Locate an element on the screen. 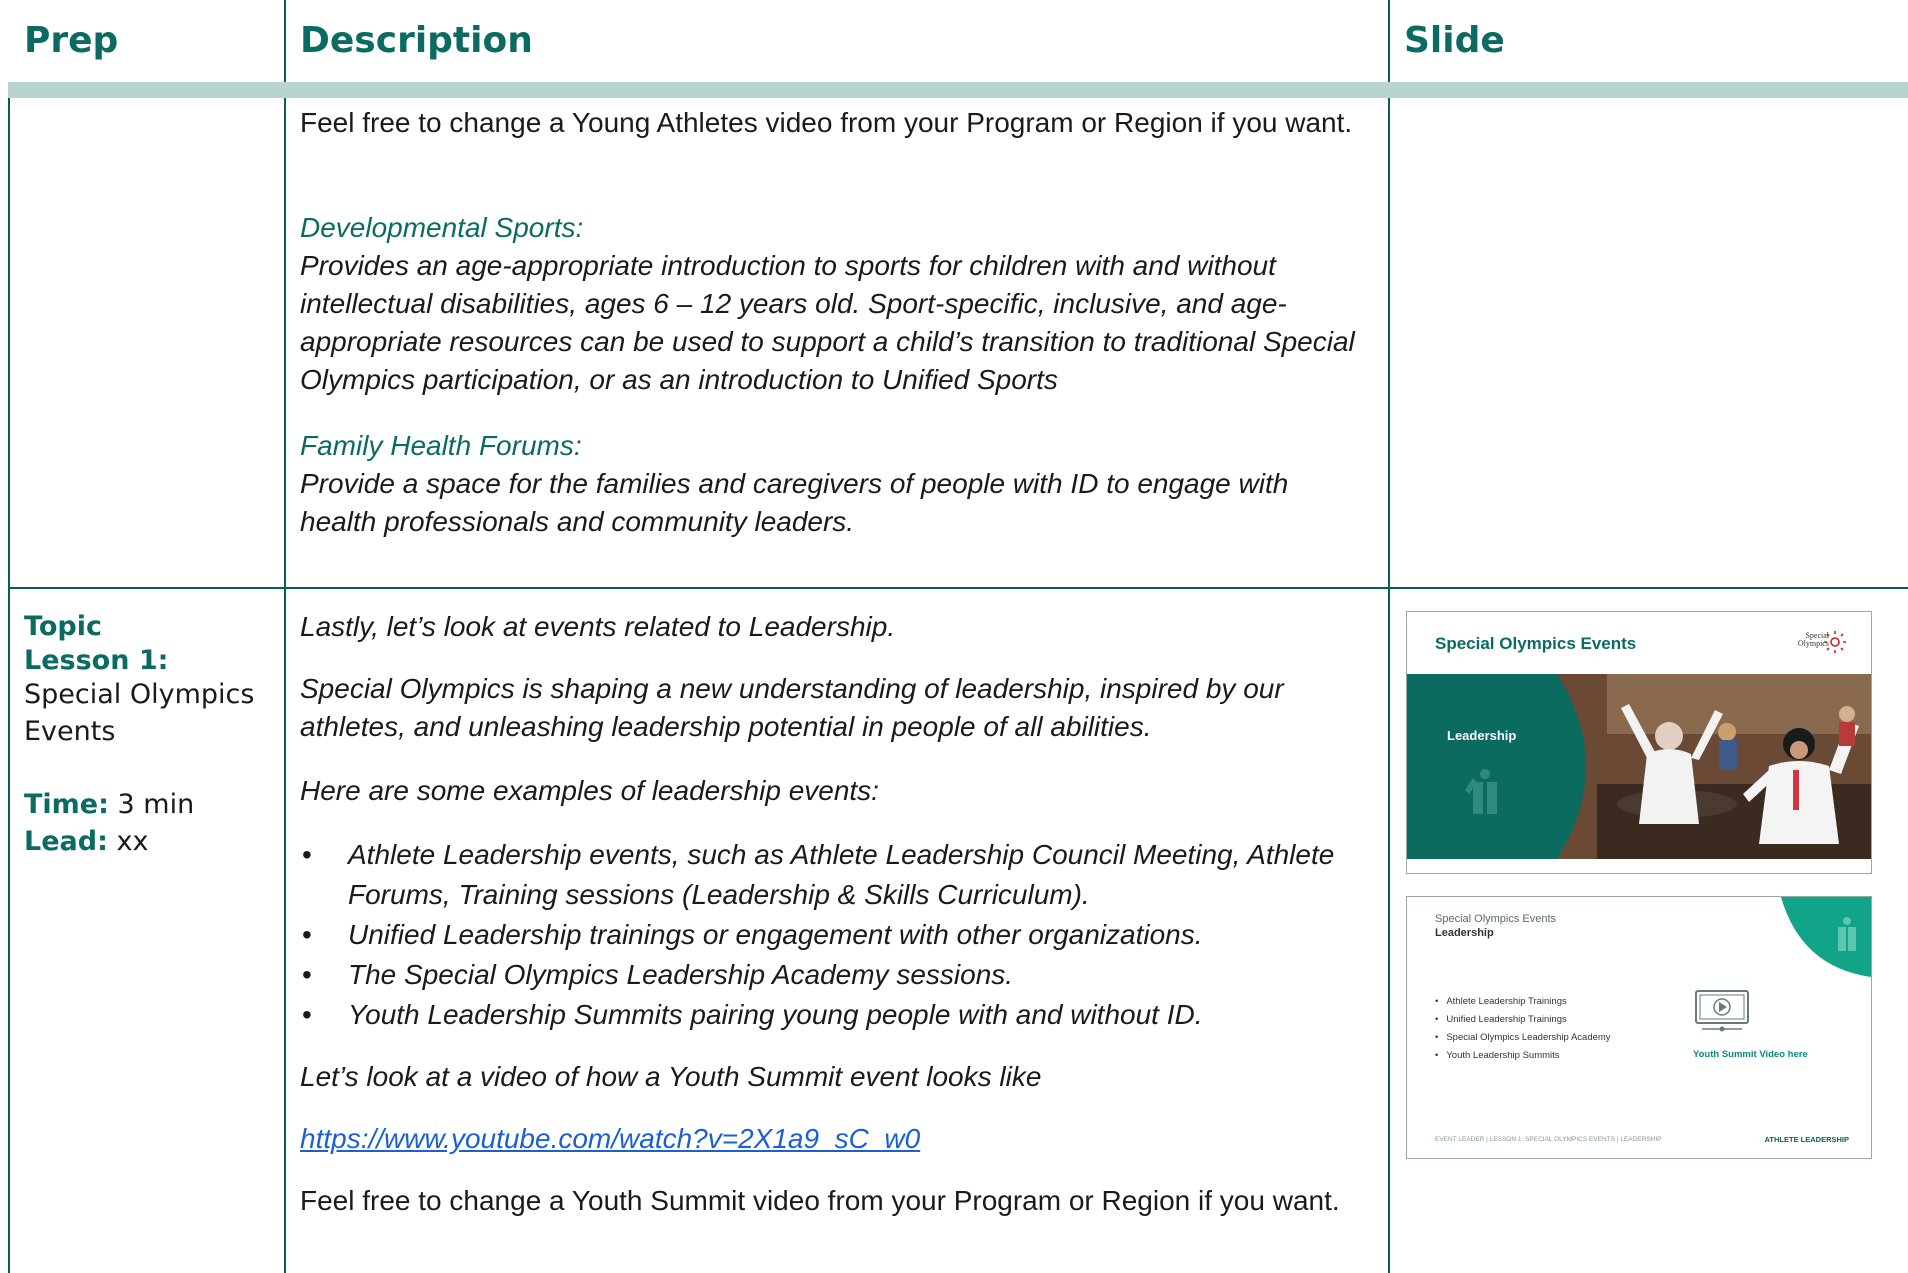  slide1-logo-text: Special Olympics is located at coordinates (1813, 639).